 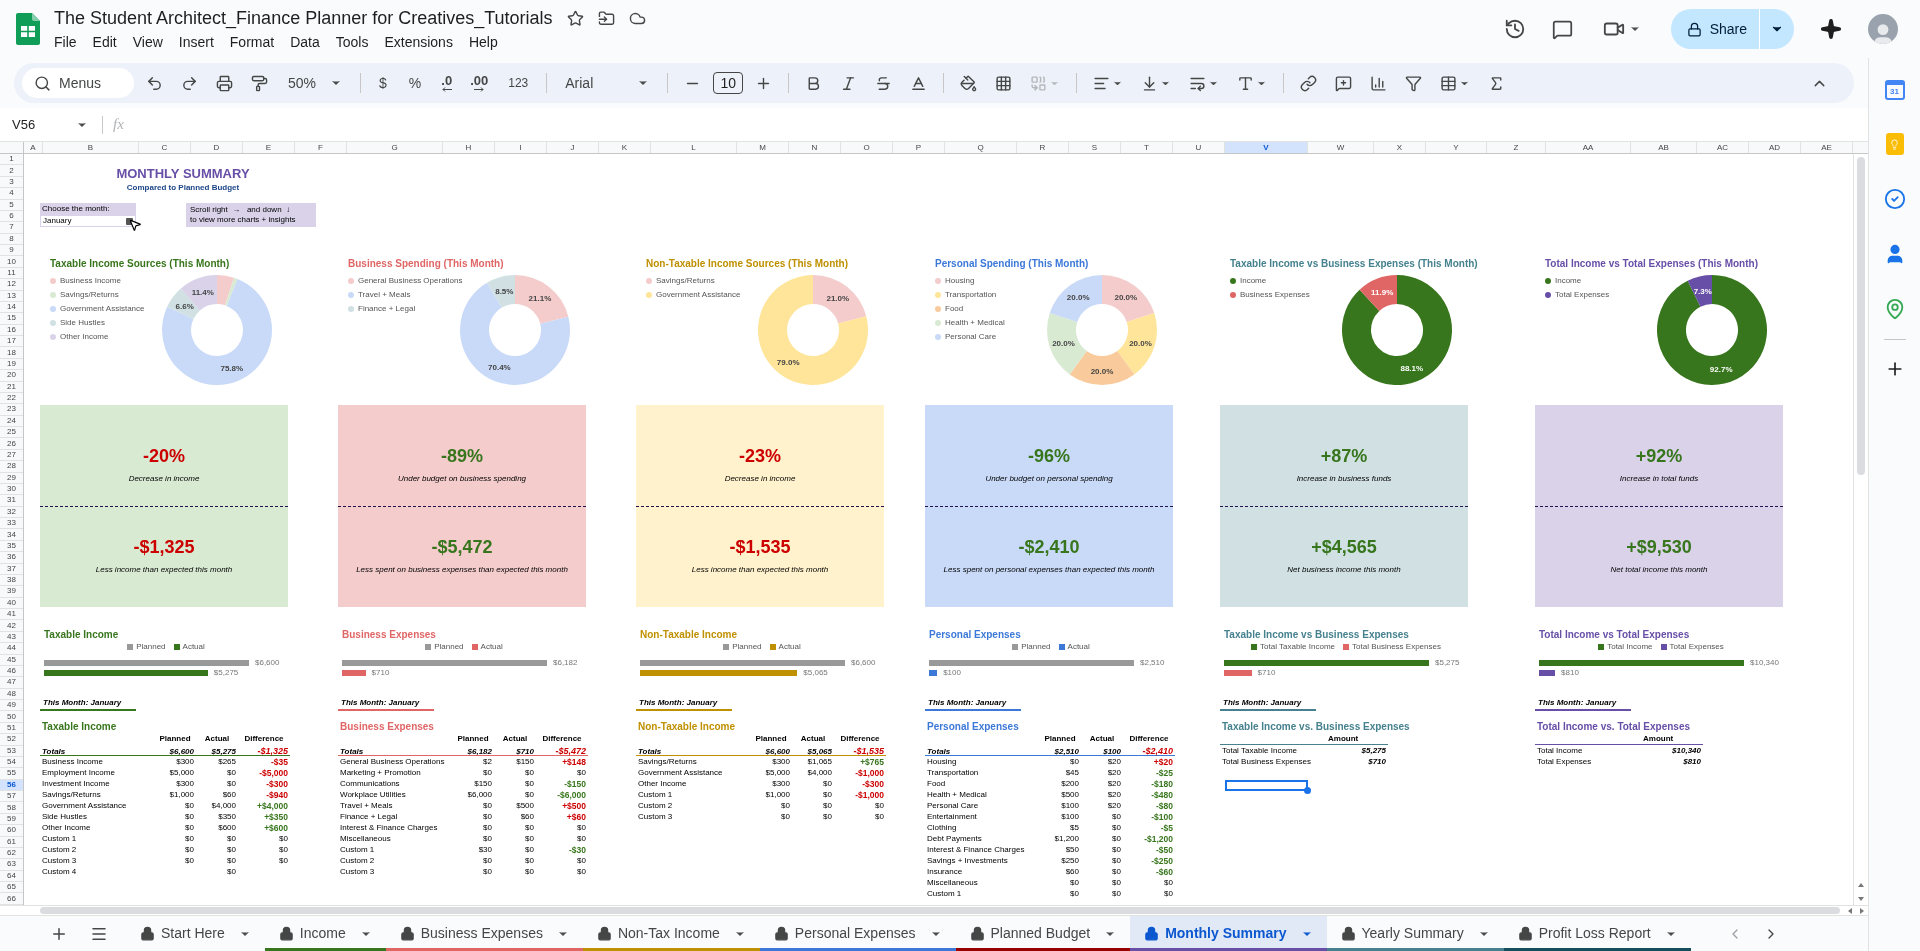 I want to click on row-header: 46, so click(x=11, y=671).